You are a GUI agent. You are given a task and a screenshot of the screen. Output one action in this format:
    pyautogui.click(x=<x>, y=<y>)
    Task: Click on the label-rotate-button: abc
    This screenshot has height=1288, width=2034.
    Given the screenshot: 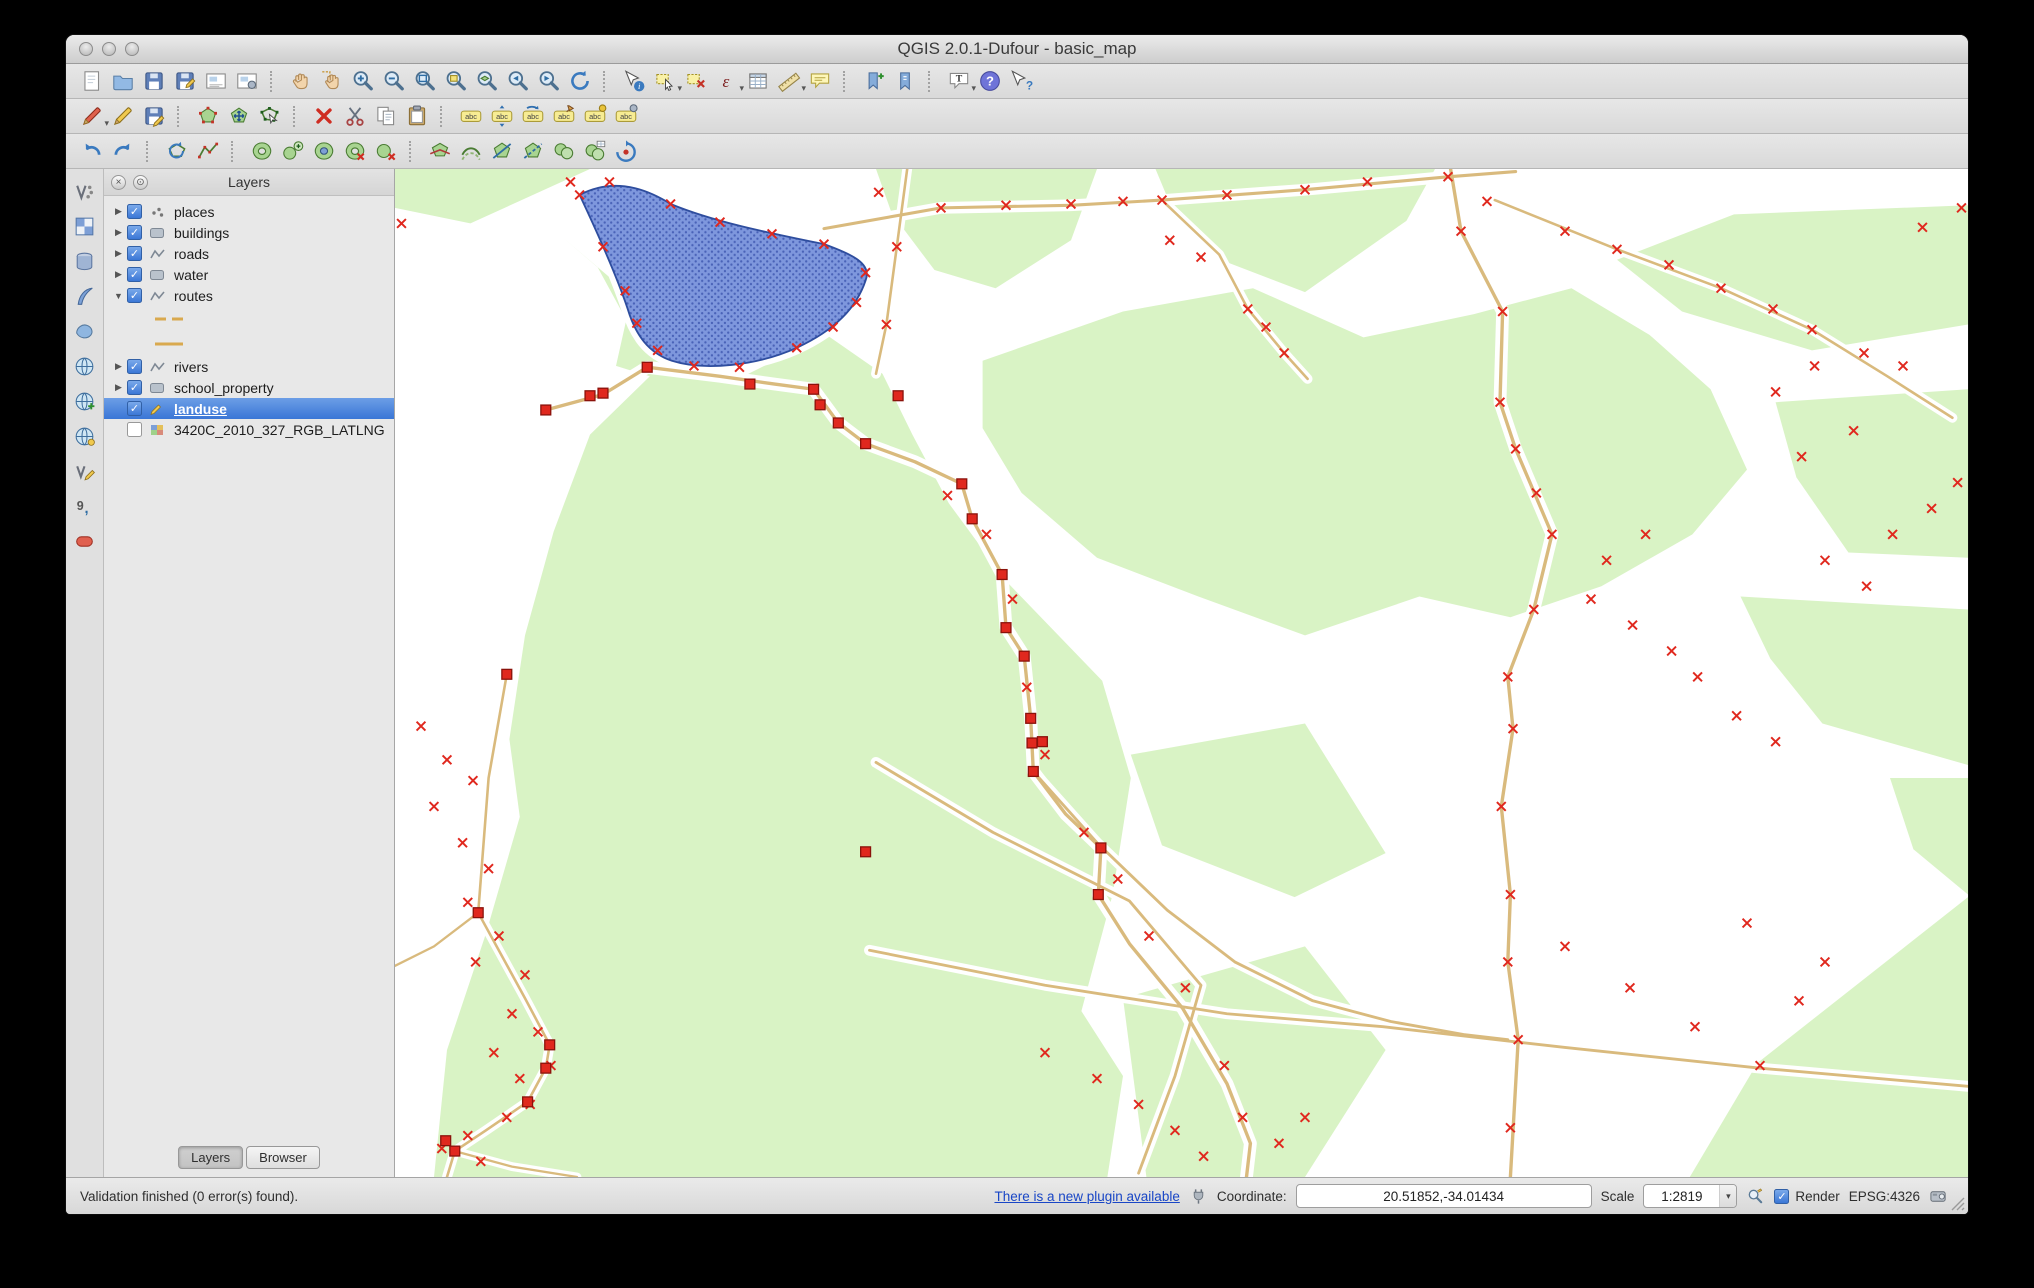 What is the action you would take?
    pyautogui.click(x=532, y=116)
    